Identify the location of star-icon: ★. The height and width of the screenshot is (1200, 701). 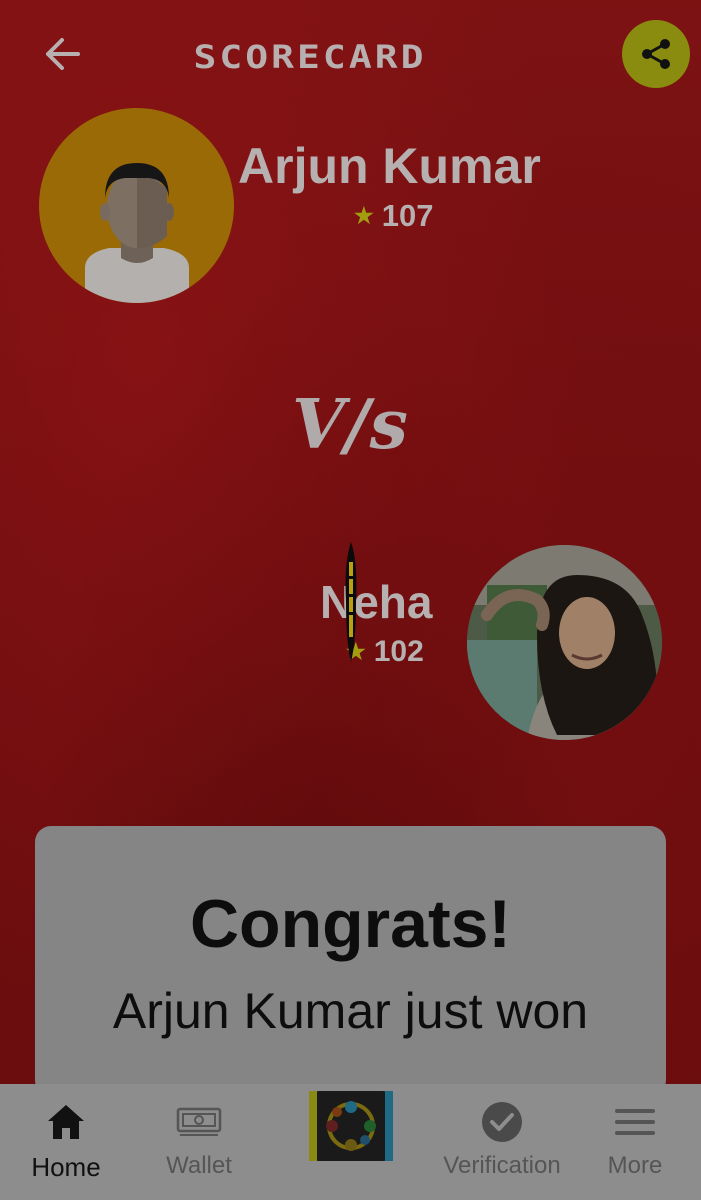
(364, 215).